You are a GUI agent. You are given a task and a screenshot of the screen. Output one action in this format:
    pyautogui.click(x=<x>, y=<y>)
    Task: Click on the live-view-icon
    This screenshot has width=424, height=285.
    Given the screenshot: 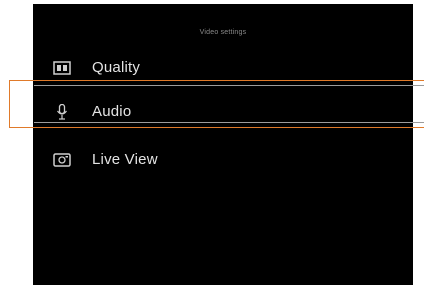 What is the action you would take?
    pyautogui.click(x=62, y=160)
    